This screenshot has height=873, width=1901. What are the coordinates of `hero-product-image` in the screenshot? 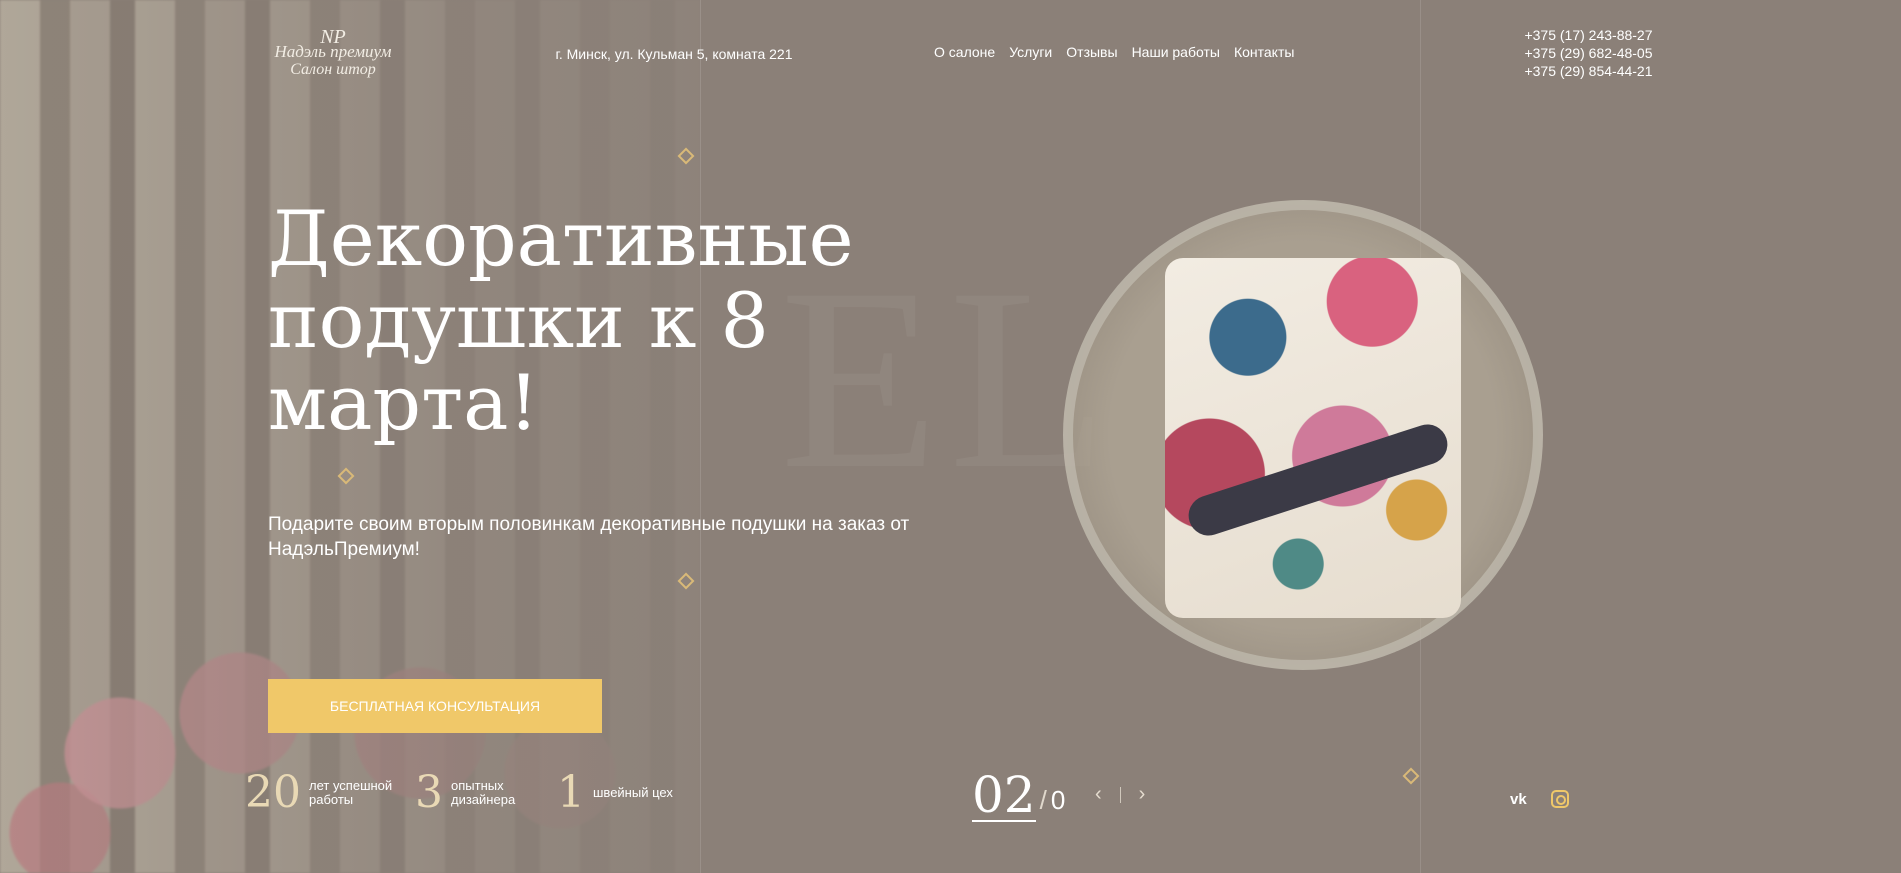 It's located at (1303, 435).